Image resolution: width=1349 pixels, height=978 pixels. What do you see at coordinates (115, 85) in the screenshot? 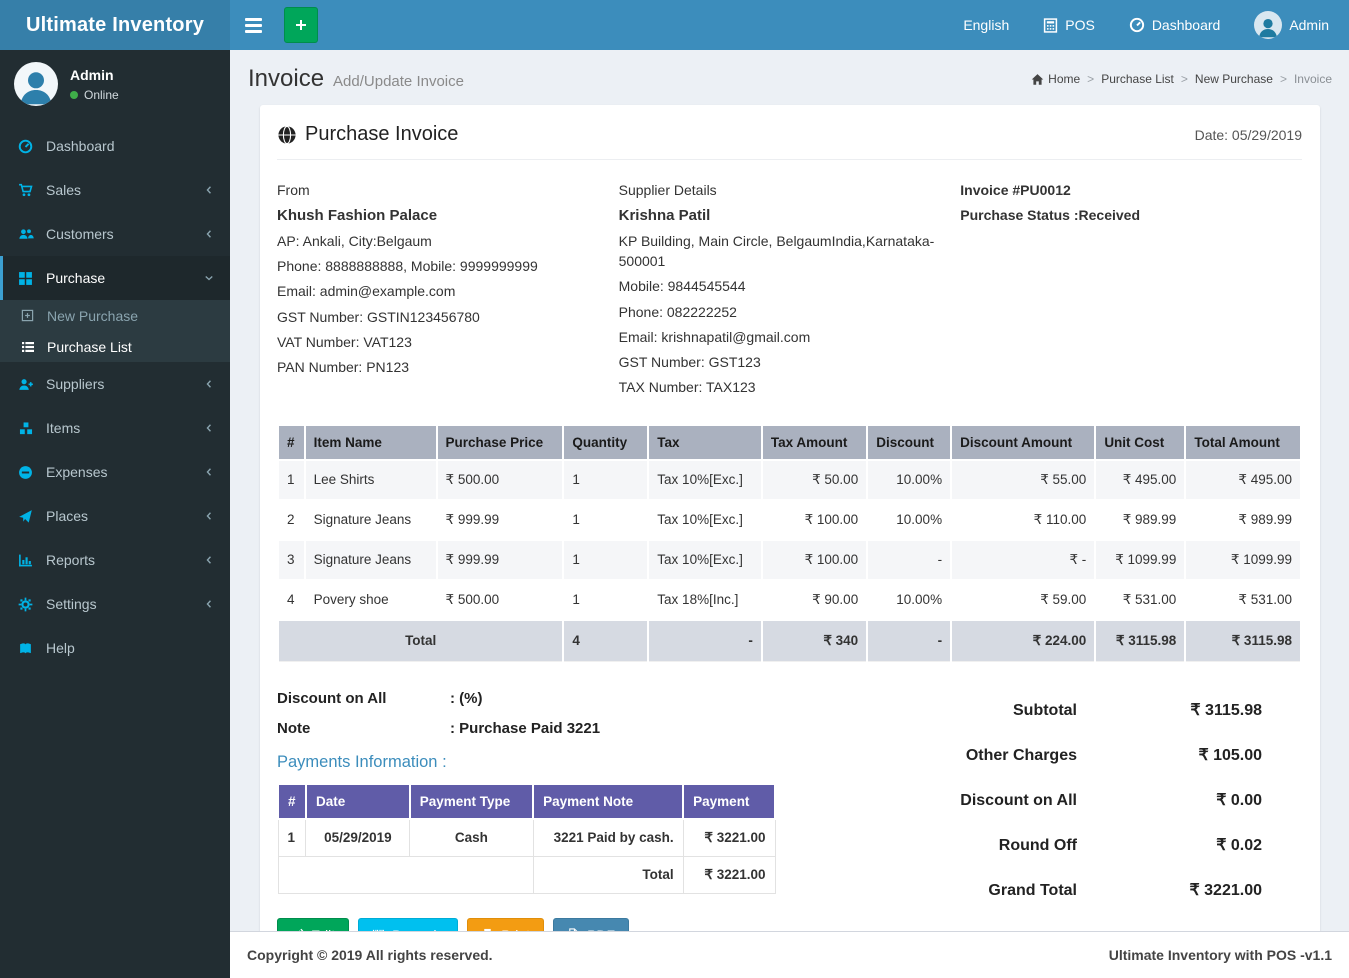
I see `sidebar-user-panel: Admin Online` at bounding box center [115, 85].